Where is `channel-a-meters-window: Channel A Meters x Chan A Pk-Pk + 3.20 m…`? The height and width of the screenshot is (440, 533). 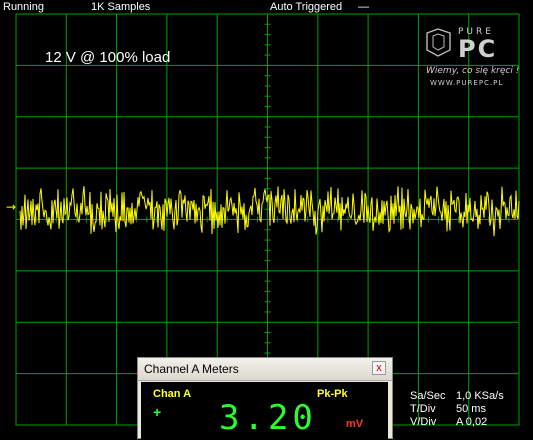 channel-a-meters-window: Channel A Meters x Chan A Pk-Pk + 3.20 m… is located at coordinates (265, 398).